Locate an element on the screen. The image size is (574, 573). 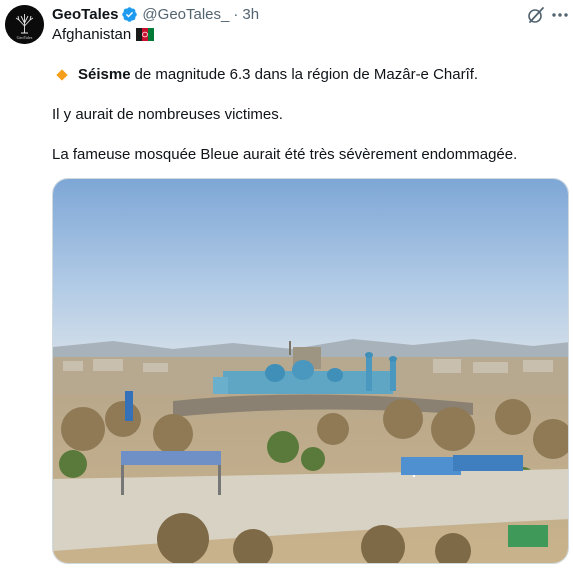
tweet-header: GeoTales @GeoTales_ · 3h is located at coordinates (293, 14).